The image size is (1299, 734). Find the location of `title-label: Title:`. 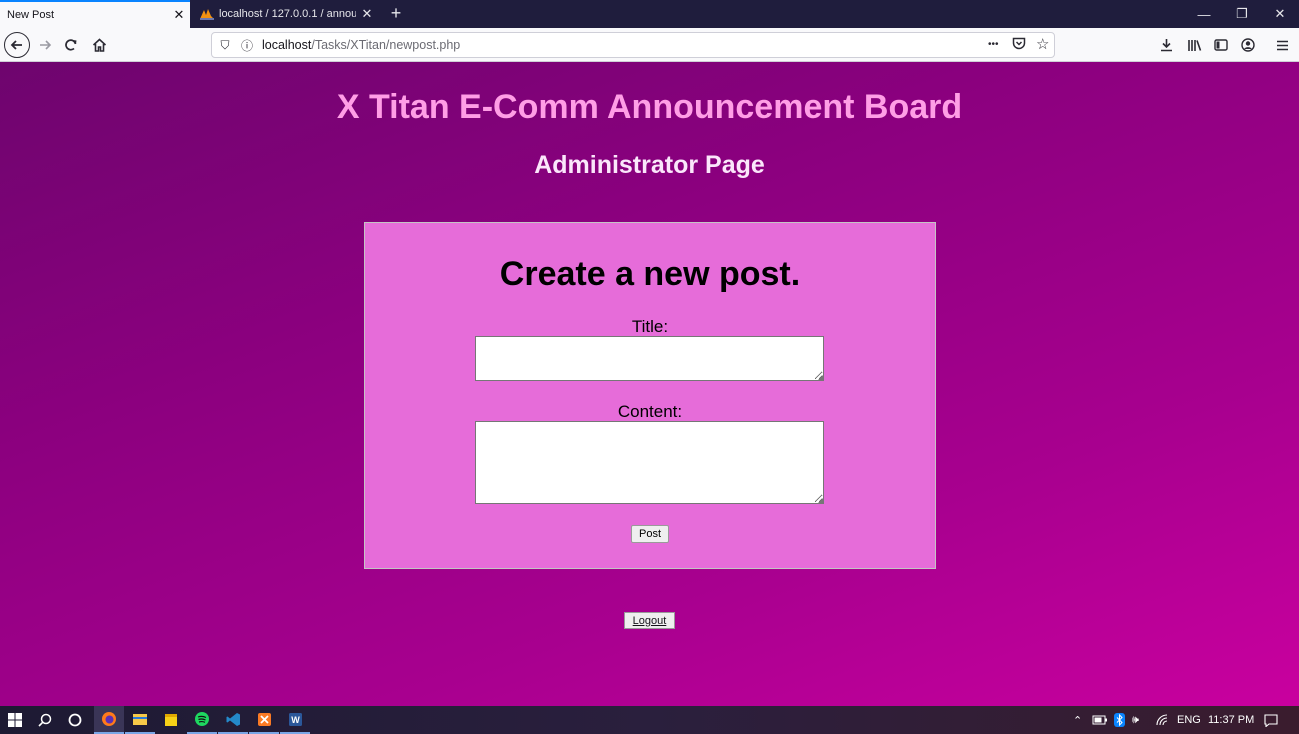

title-label: Title: is located at coordinates (650, 326).